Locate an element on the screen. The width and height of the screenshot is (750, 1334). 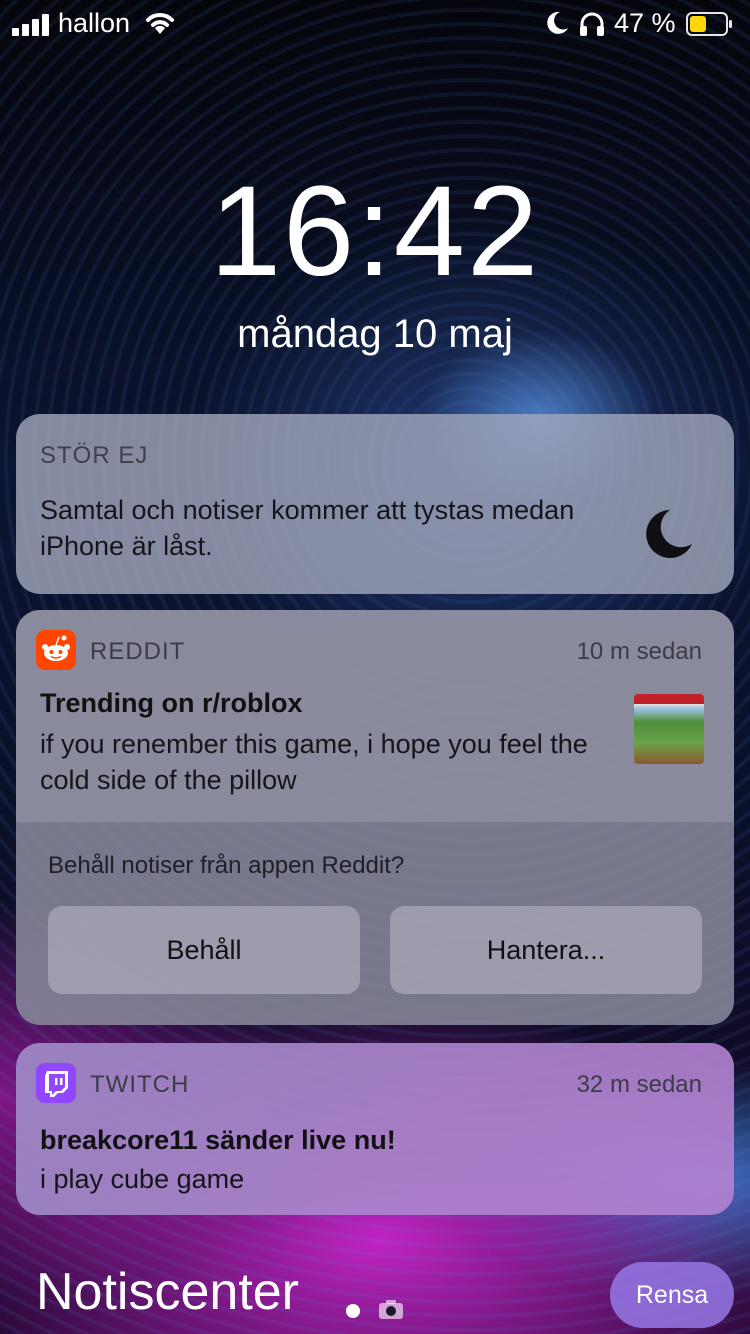
battery-icon is located at coordinates (709, 24).